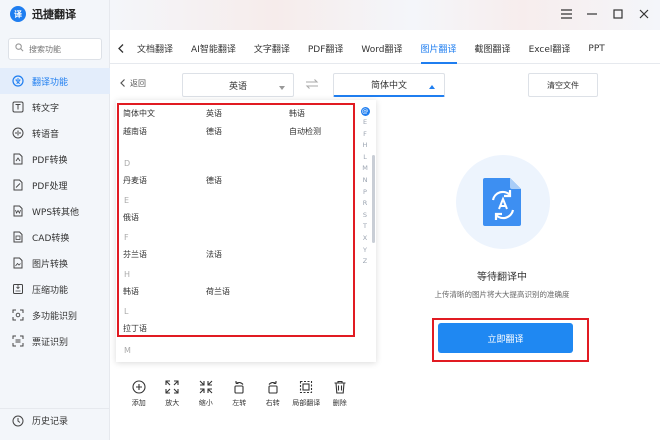 This screenshot has height=440, width=660. What do you see at coordinates (18, 159) in the screenshot?
I see `pdf-convert-icon` at bounding box center [18, 159].